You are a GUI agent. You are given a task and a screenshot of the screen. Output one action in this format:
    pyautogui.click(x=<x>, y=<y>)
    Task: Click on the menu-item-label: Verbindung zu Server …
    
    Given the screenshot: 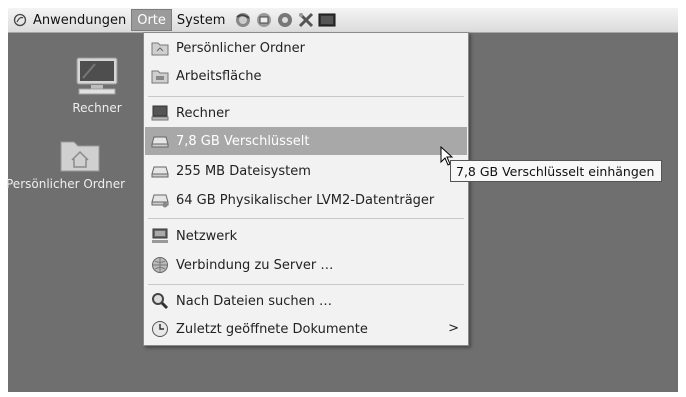 What is the action you would take?
    pyautogui.click(x=255, y=265)
    